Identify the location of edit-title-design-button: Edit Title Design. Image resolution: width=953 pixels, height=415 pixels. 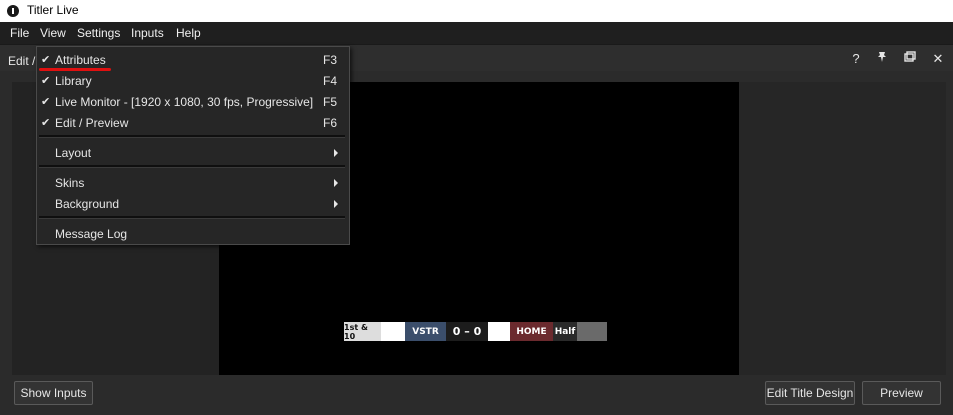
(810, 393).